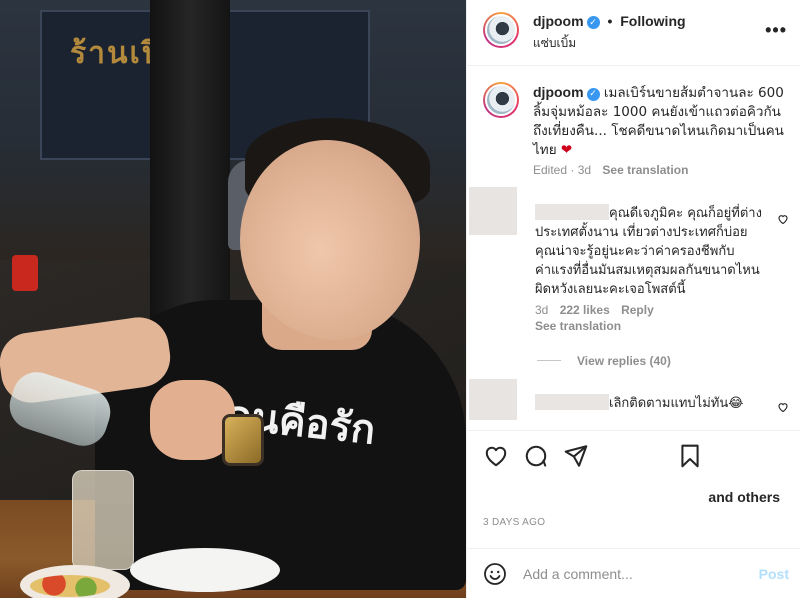 This screenshot has height=598, width=800. What do you see at coordinates (493, 211) in the screenshot?
I see `comment-avatar` at bounding box center [493, 211].